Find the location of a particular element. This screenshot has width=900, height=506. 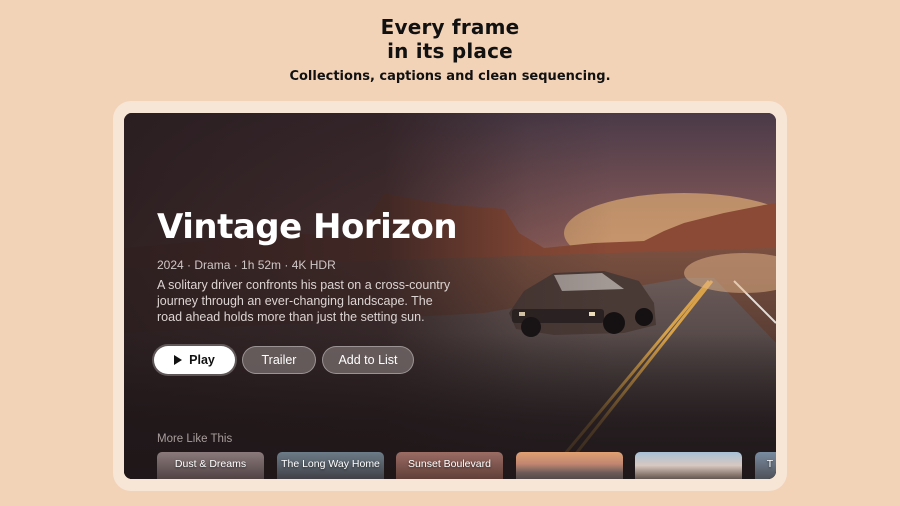

thumbnail-card: Sunset Boulevard is located at coordinates (449, 465).